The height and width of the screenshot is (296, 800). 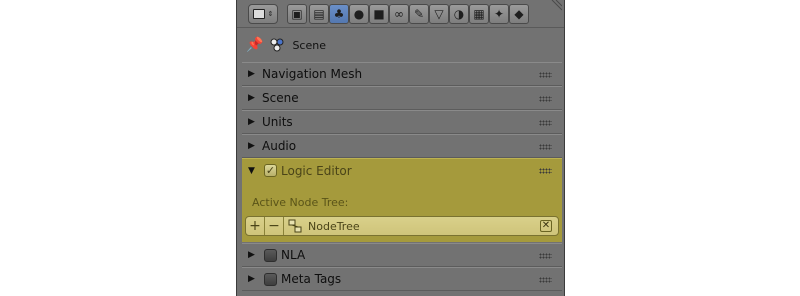 I want to click on panel-label: NLA, so click(x=293, y=255).